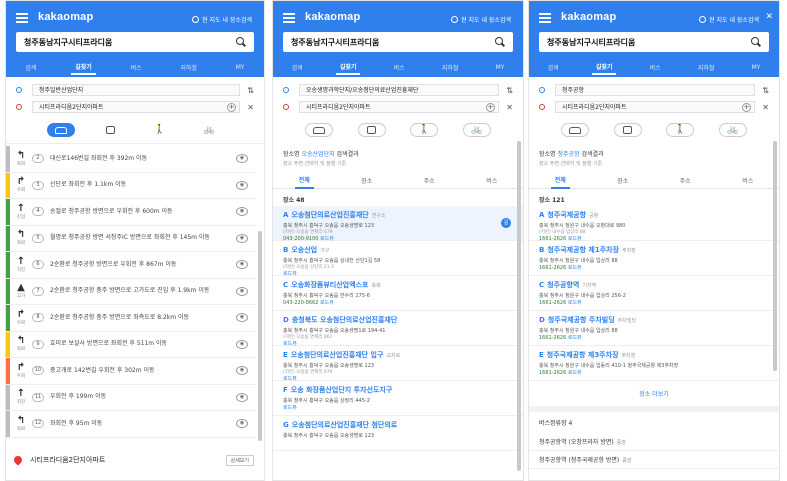 This screenshot has height=481, width=787. I want to click on route-step: ↱ 우회 3 산단로 좌회전 후 1.1km 이동 ◉, so click(131, 185).